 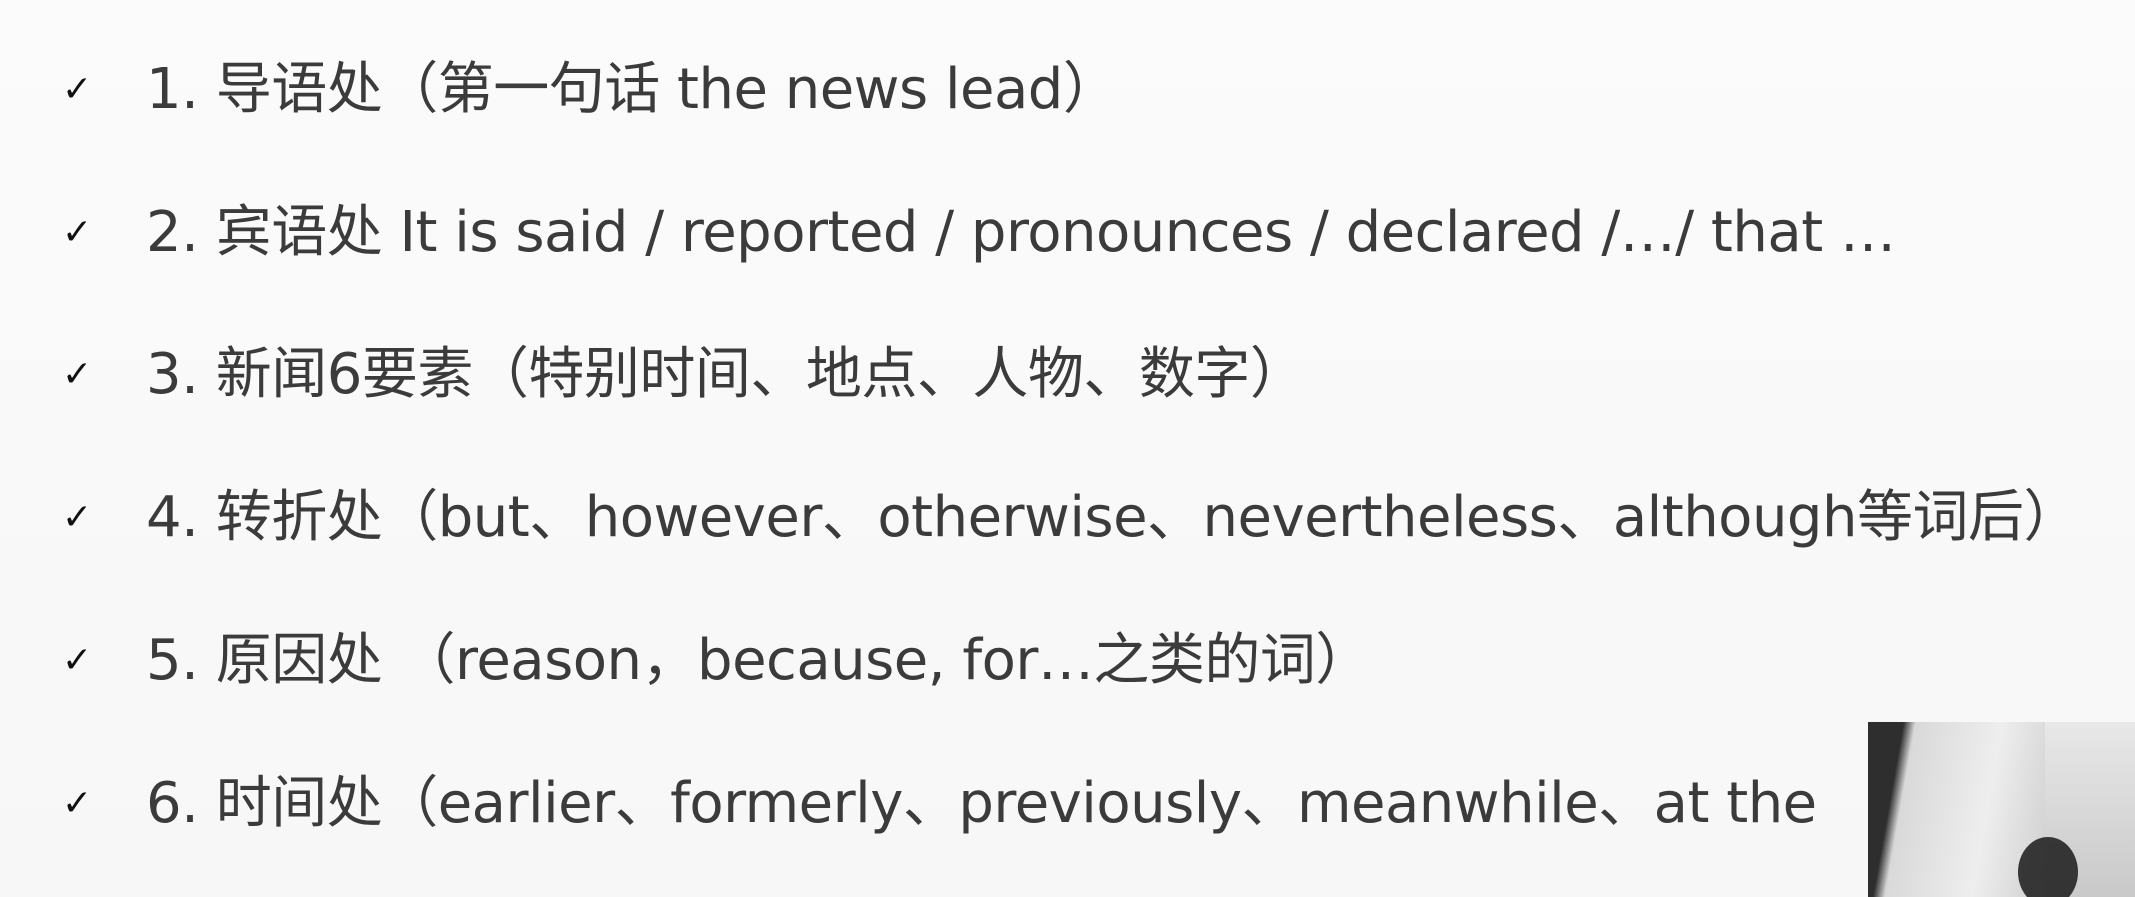 I want to click on list-item: ✓ 3. 新闻6要素（特别时间、地点、人物、数字）, so click(x=684, y=375).